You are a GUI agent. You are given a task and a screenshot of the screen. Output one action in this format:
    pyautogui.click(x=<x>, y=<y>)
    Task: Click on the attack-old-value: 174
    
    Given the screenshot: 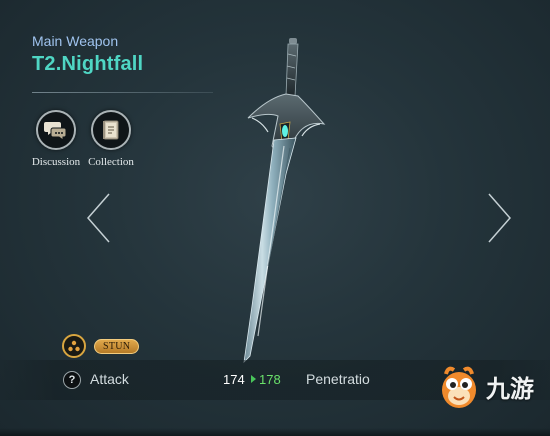 What is the action you would take?
    pyautogui.click(x=234, y=379)
    